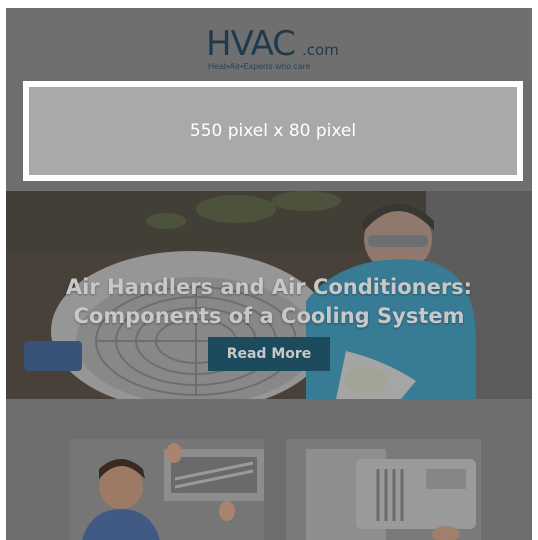 Image resolution: width=538 pixels, height=540 pixels. I want to click on article-thumbnail-technician, so click(166, 489).